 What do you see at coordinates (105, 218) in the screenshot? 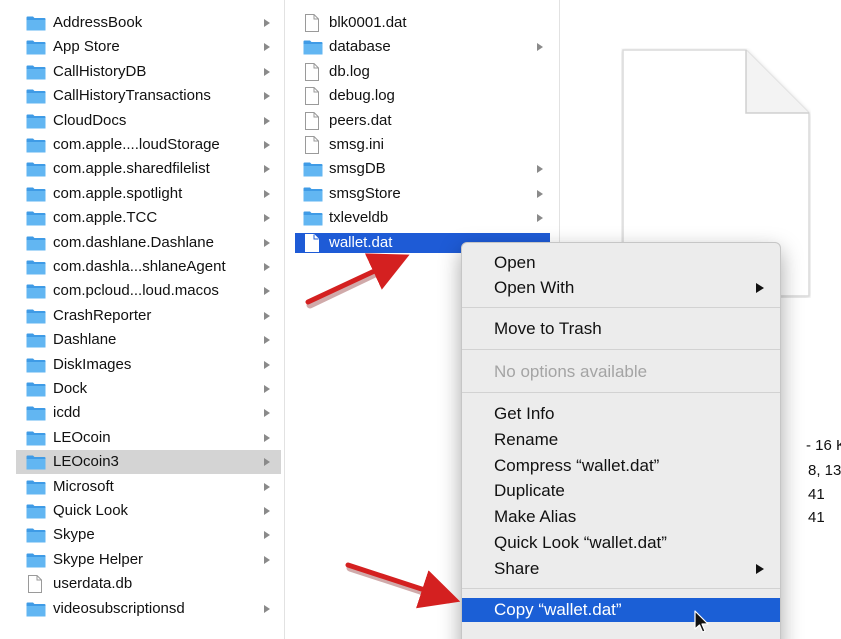
I see `item-label: com.apple.TCC` at bounding box center [105, 218].